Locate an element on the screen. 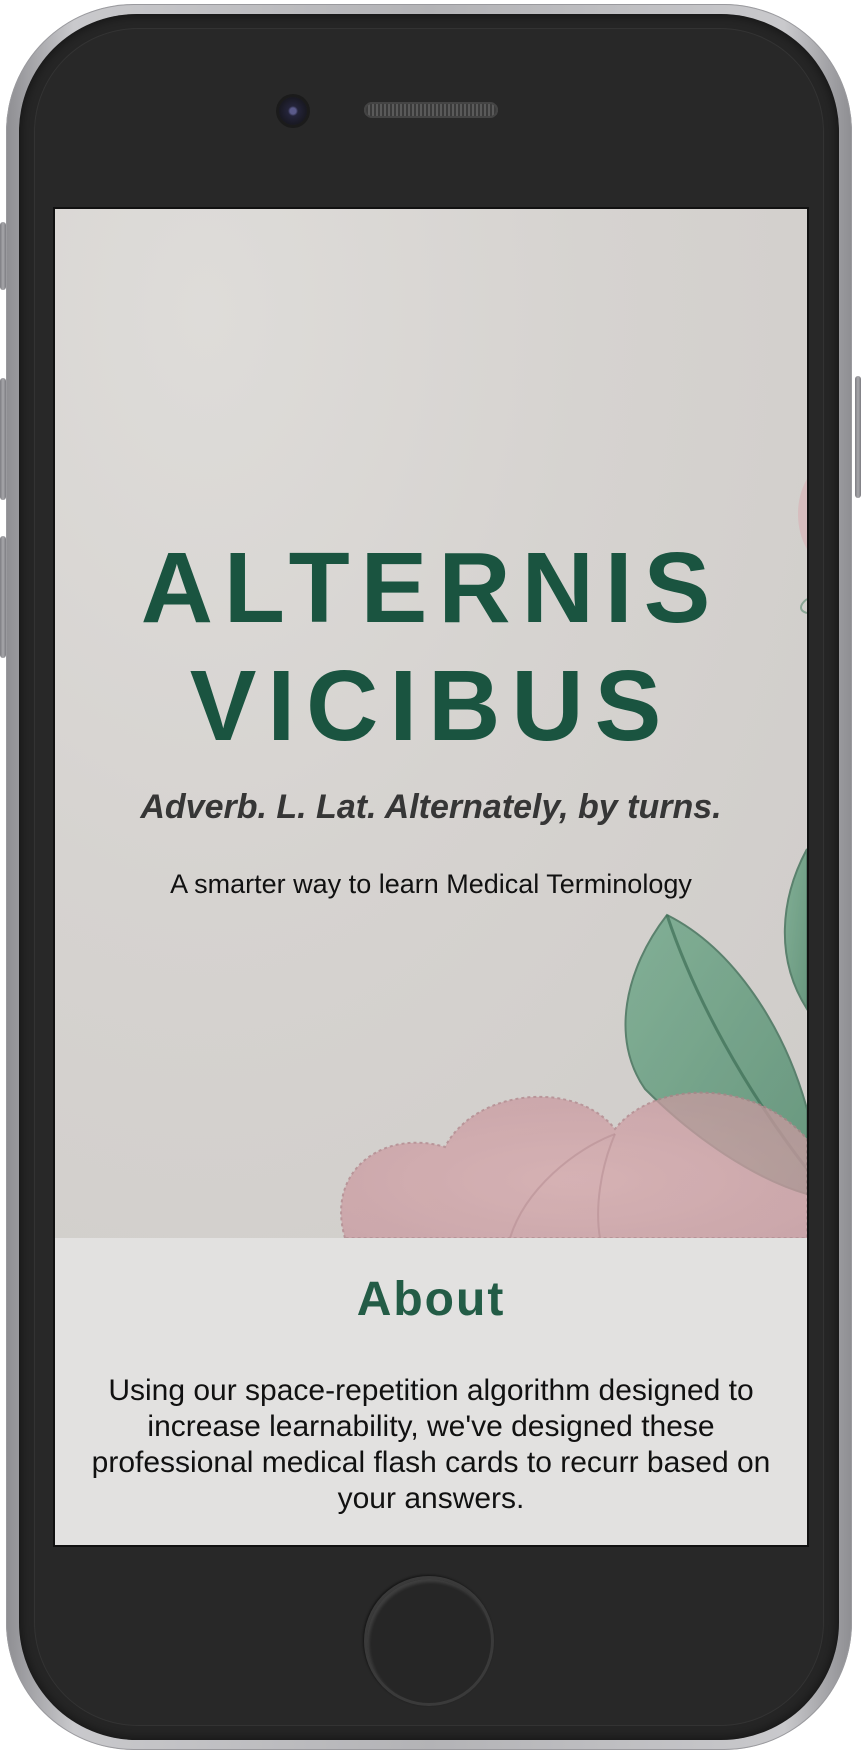  about-heading: About is located at coordinates (431, 1299).